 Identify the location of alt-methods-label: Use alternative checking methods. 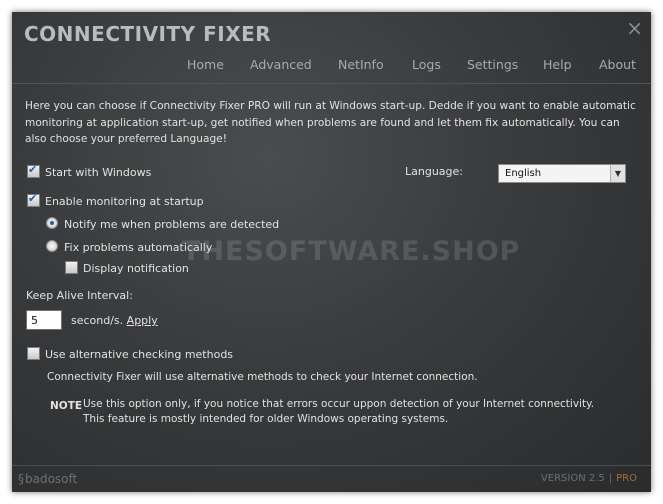
(139, 354).